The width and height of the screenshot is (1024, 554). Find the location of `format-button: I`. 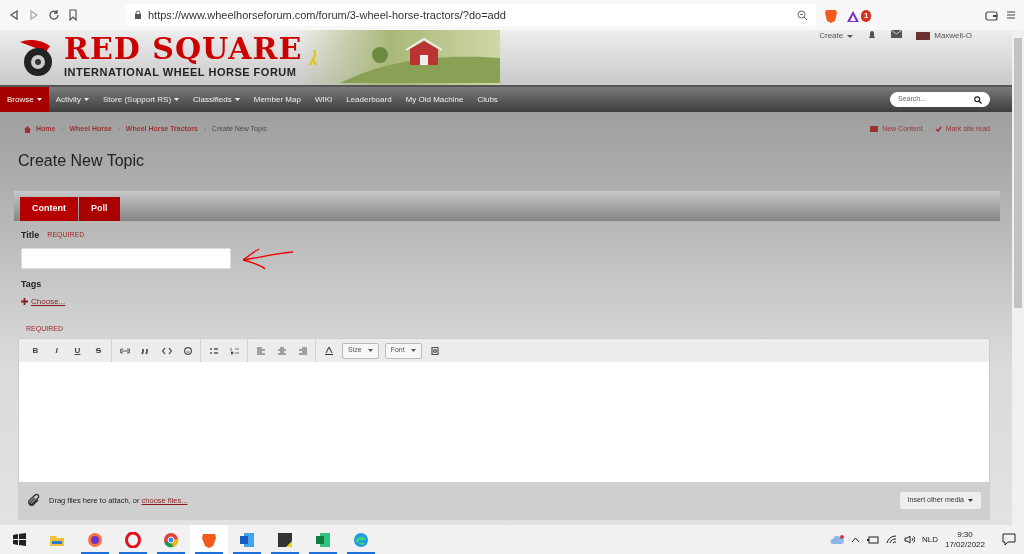

format-button: I is located at coordinates (56, 350).